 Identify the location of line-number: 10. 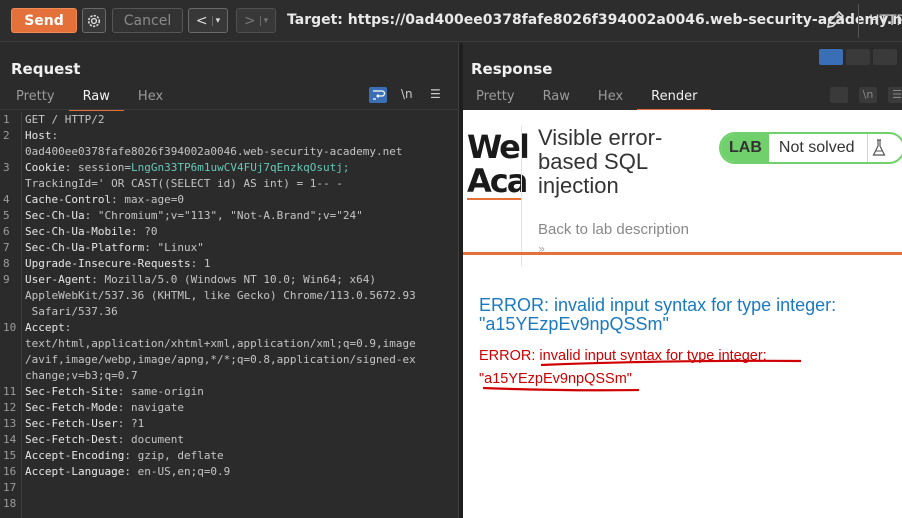
(10, 327).